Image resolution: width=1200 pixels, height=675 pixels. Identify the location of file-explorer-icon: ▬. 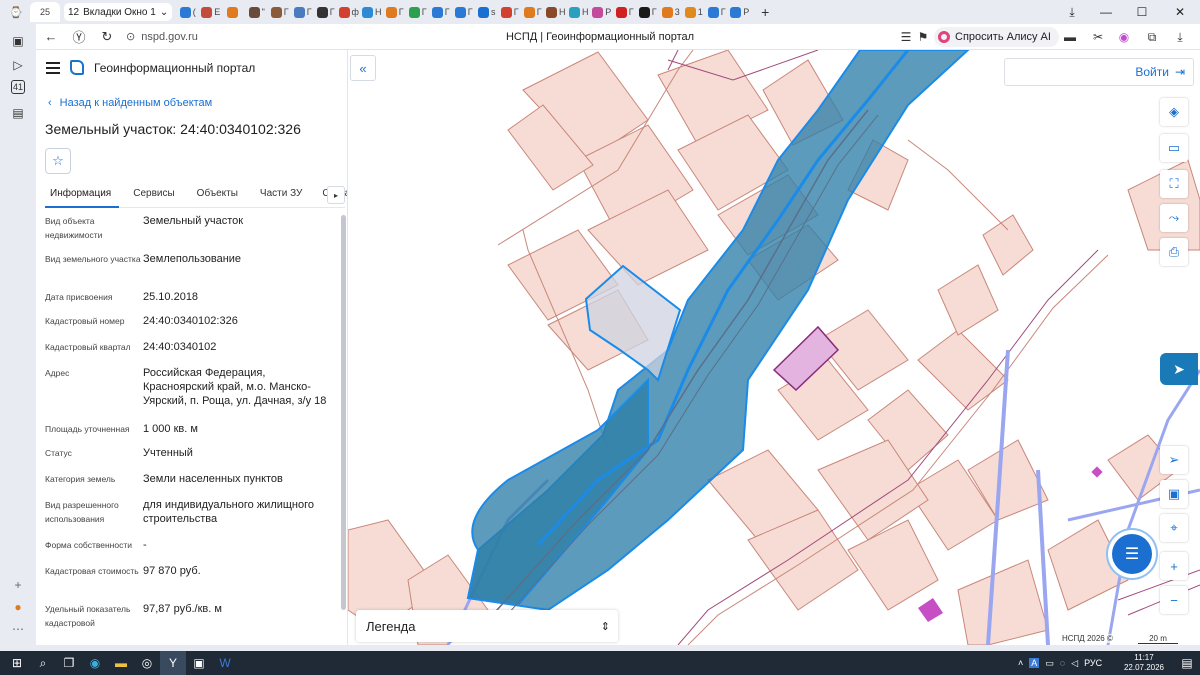
(121, 663).